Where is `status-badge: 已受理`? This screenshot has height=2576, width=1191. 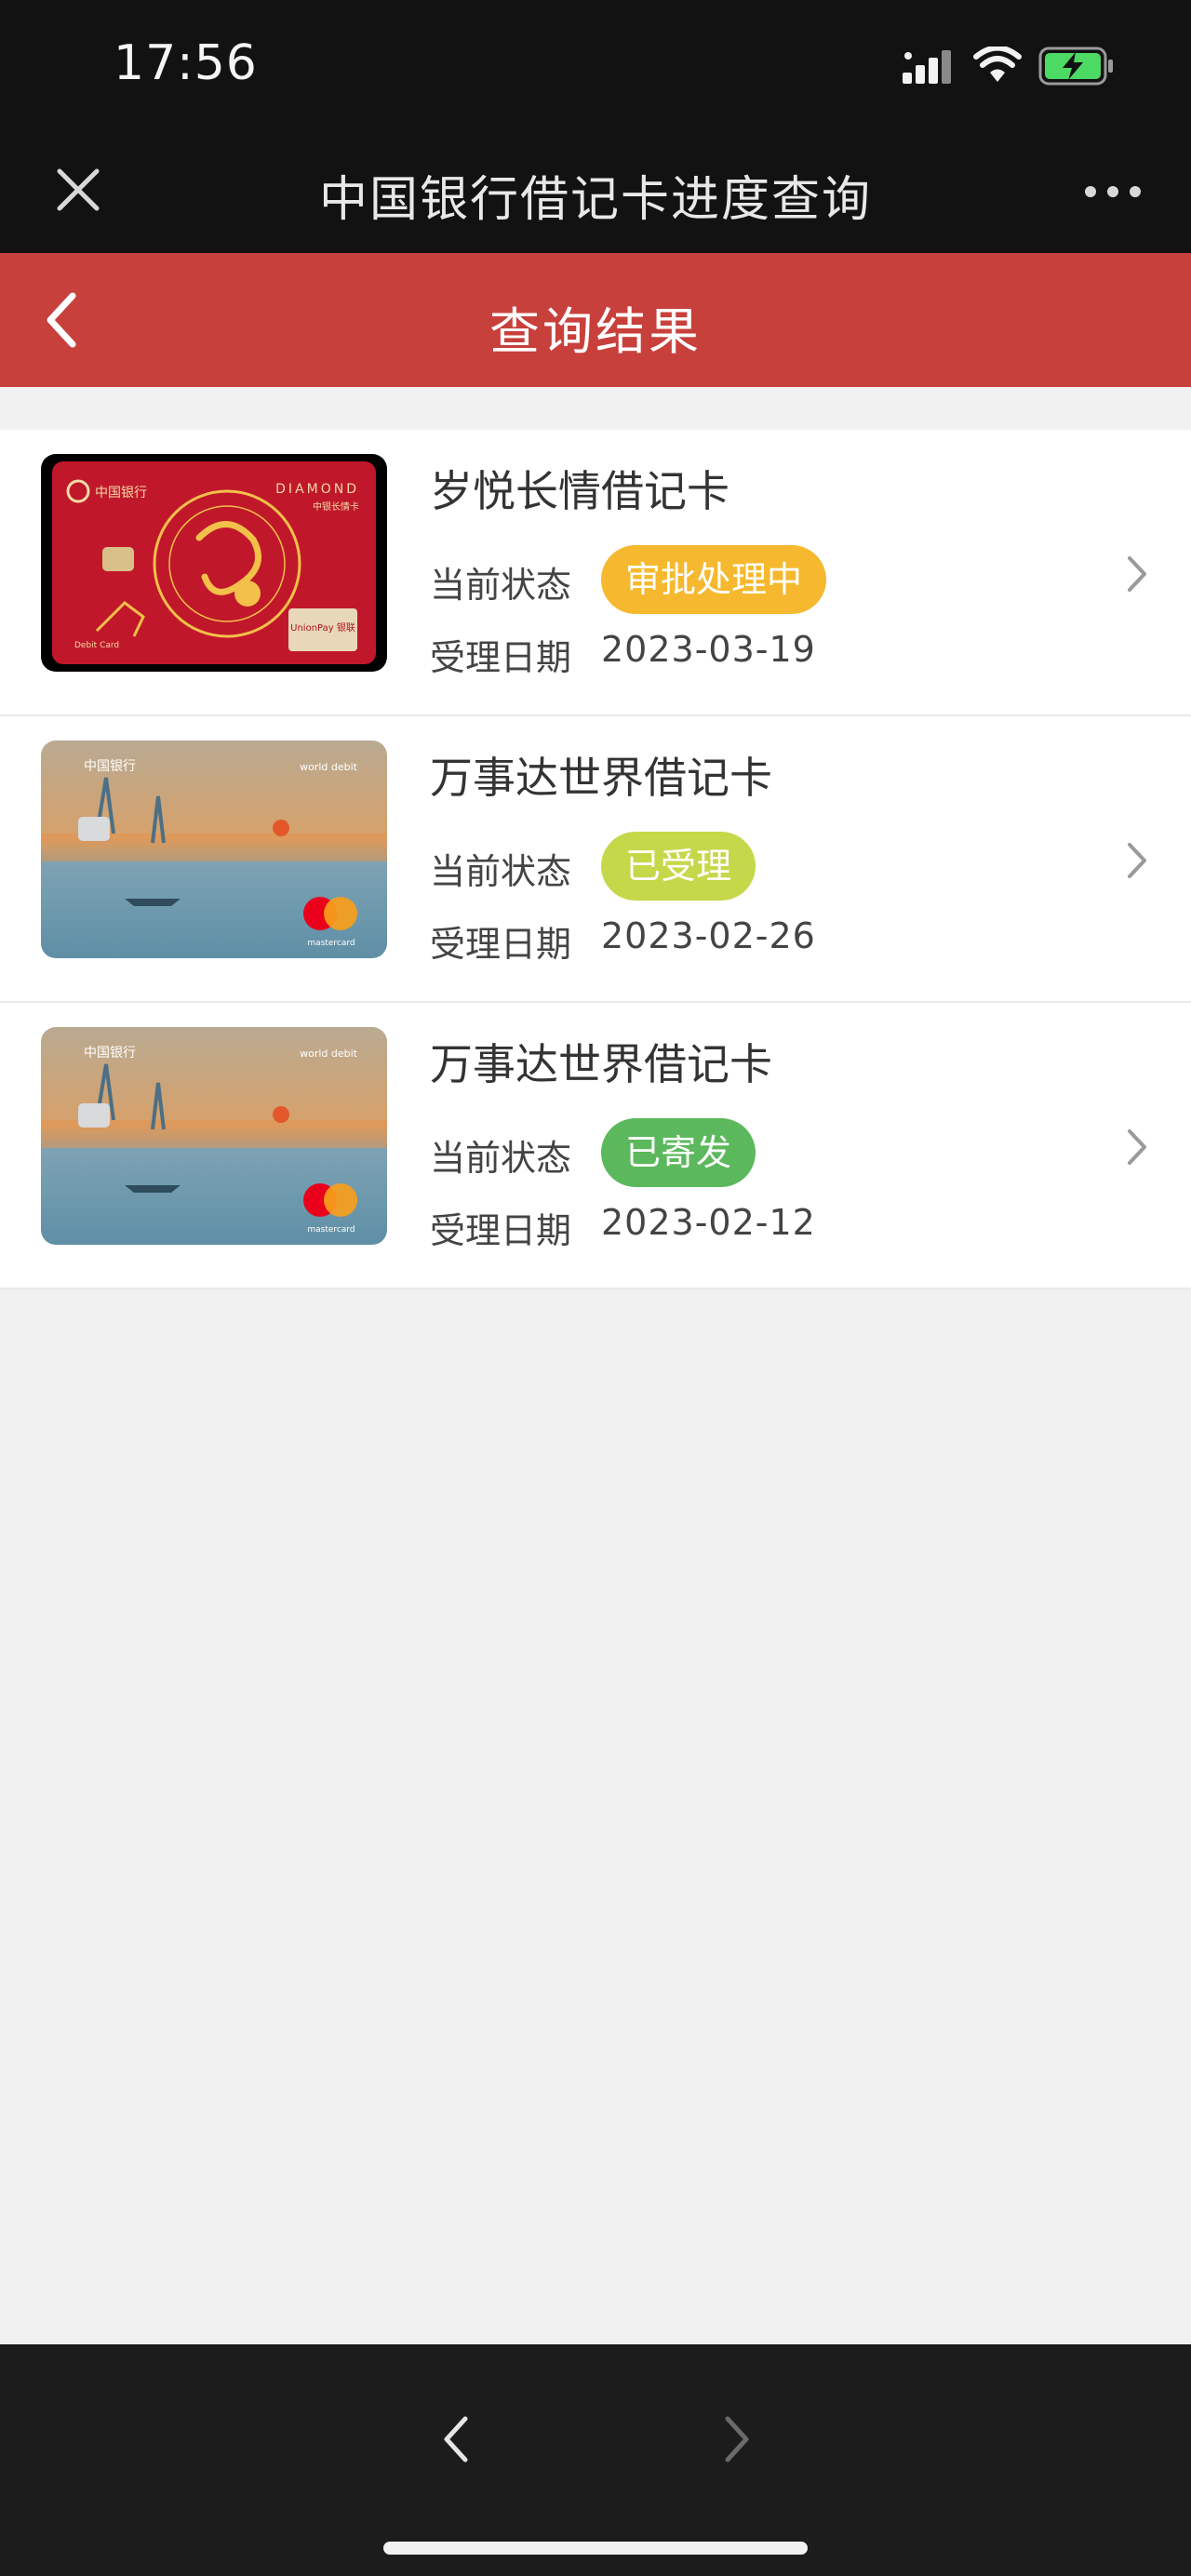
status-badge: 已受理 is located at coordinates (678, 866).